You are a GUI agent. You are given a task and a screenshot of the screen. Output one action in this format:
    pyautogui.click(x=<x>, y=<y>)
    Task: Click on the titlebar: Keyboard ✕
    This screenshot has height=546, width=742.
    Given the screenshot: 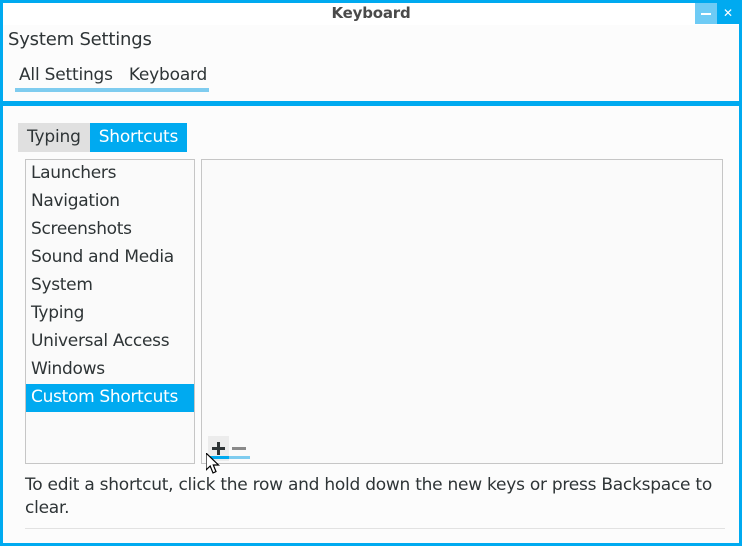 What is the action you would take?
    pyautogui.click(x=371, y=14)
    